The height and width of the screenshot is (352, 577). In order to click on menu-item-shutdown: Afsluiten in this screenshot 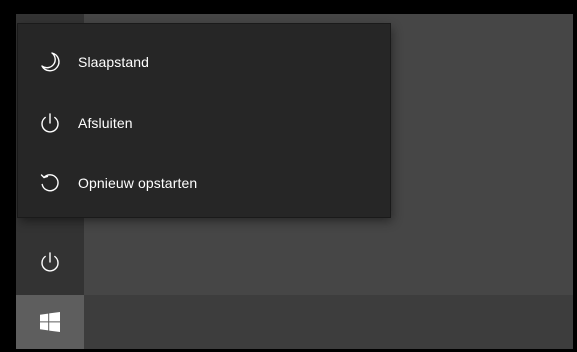, I will do `click(204, 123)`.